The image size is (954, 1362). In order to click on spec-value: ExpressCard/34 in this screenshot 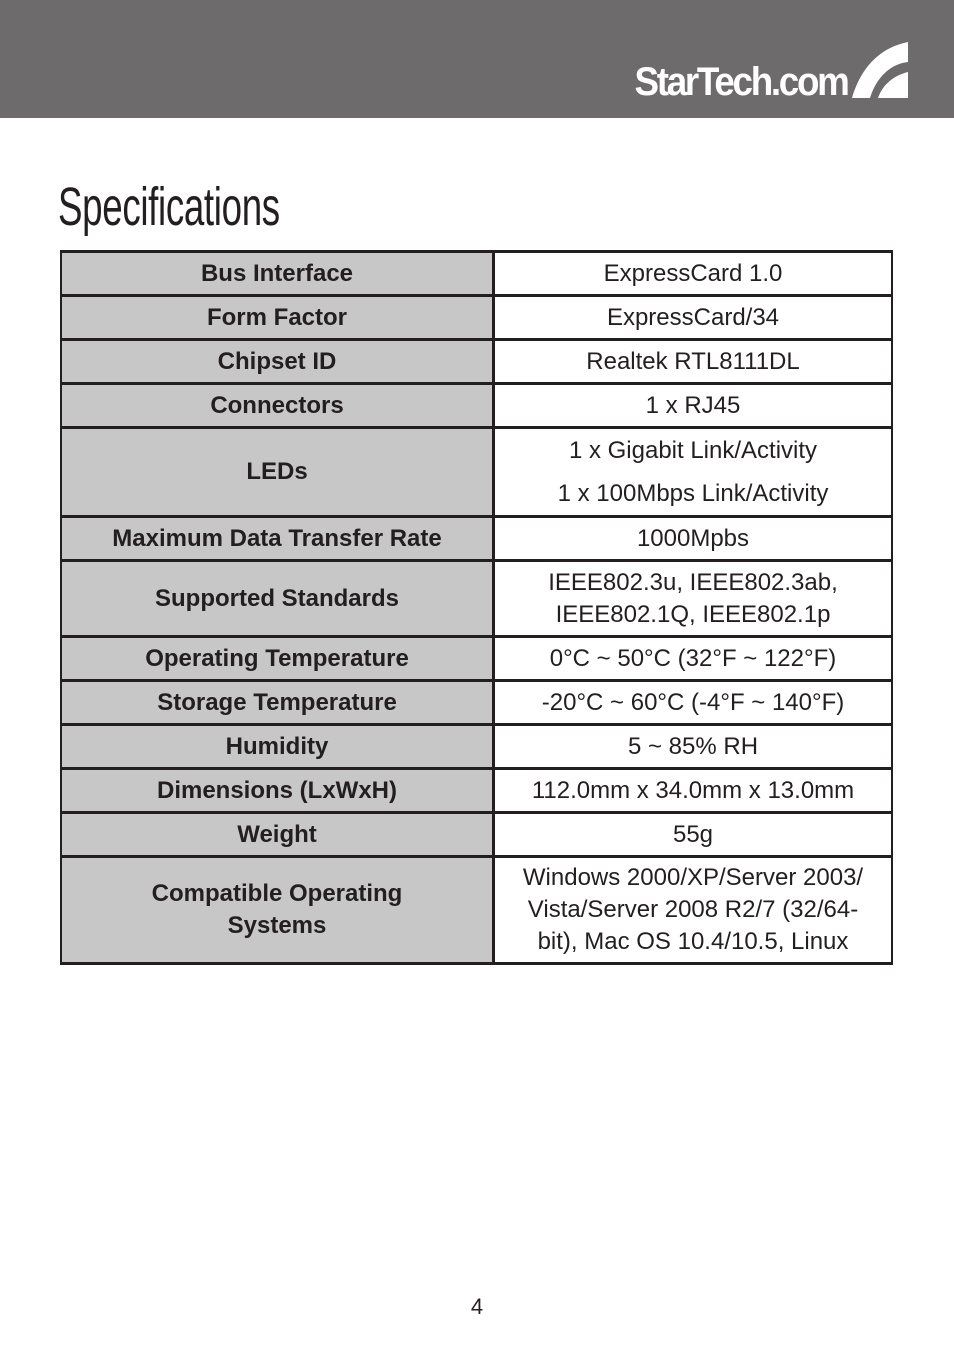, I will do `click(692, 317)`.